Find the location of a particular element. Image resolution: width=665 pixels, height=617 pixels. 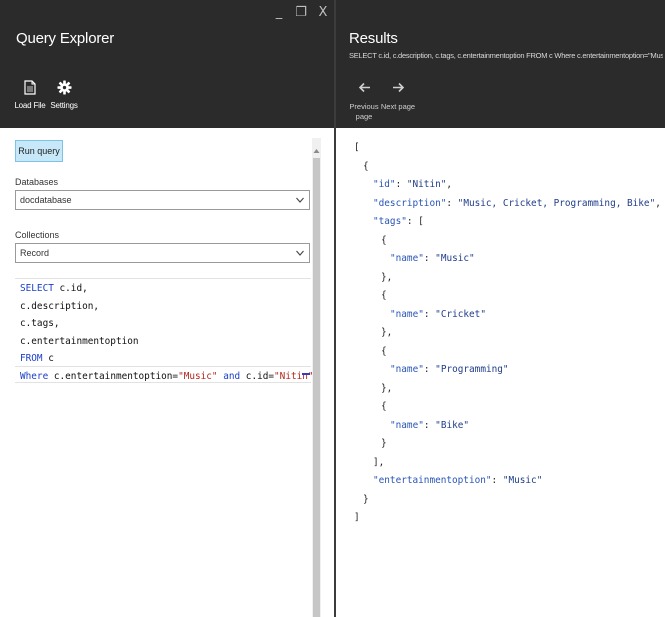

collections-label: Collections is located at coordinates (37, 235).